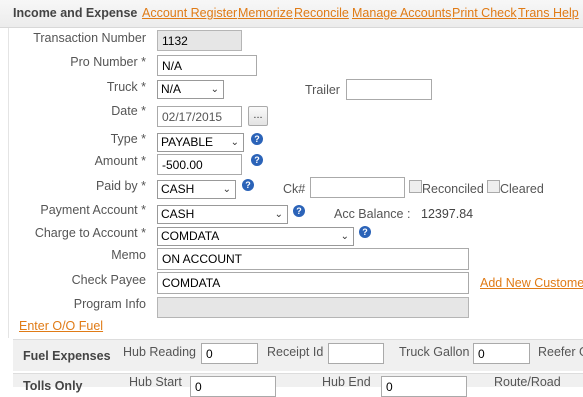 The width and height of the screenshot is (583, 397). I want to click on program-info-label: Program Info, so click(109, 304).